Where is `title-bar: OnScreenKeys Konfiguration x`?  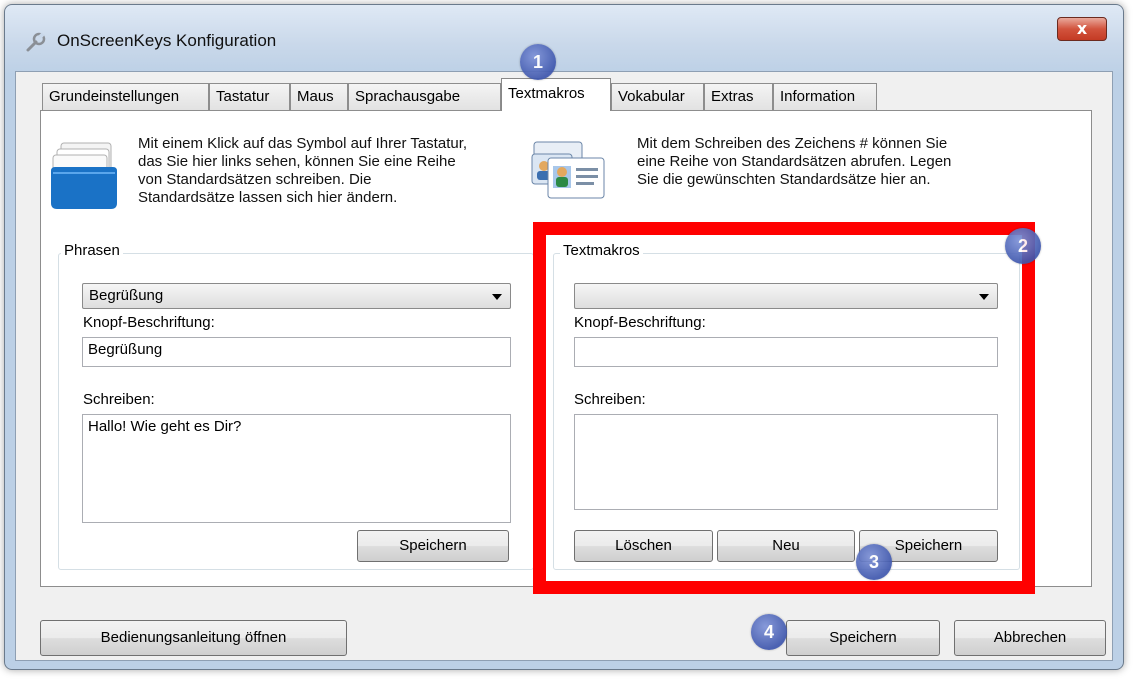 title-bar: OnScreenKeys Konfiguration x is located at coordinates (564, 38).